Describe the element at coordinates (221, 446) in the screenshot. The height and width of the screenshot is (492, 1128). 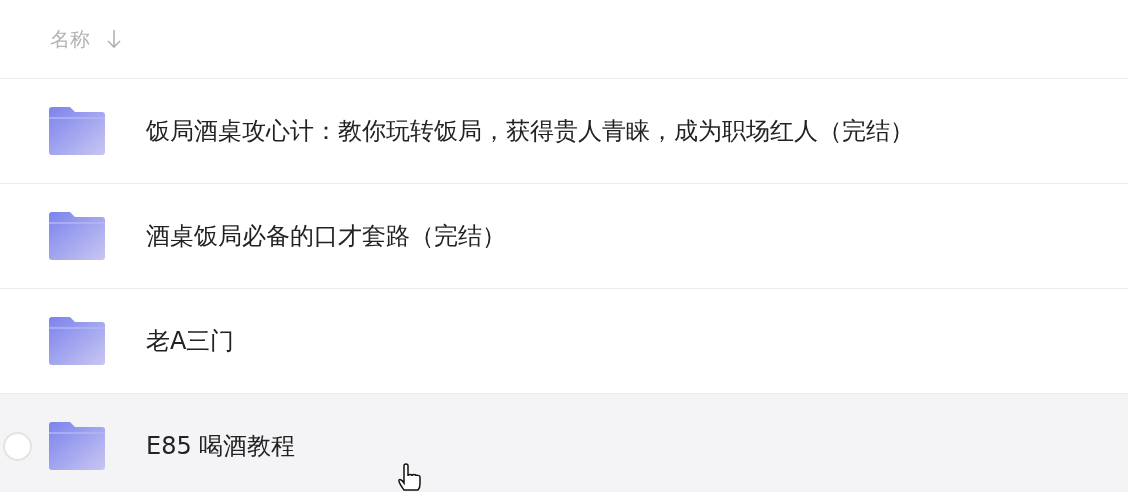
I see `folder-name: E85 喝酒教程` at that location.